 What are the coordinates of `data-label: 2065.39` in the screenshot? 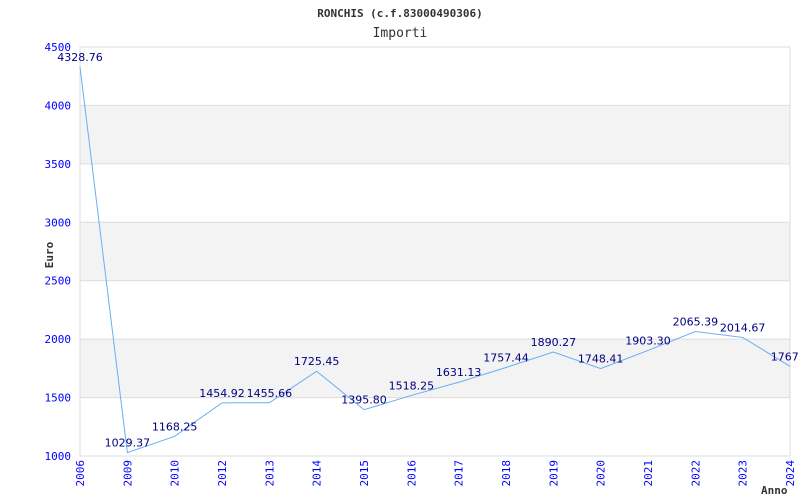 It's located at (696, 322).